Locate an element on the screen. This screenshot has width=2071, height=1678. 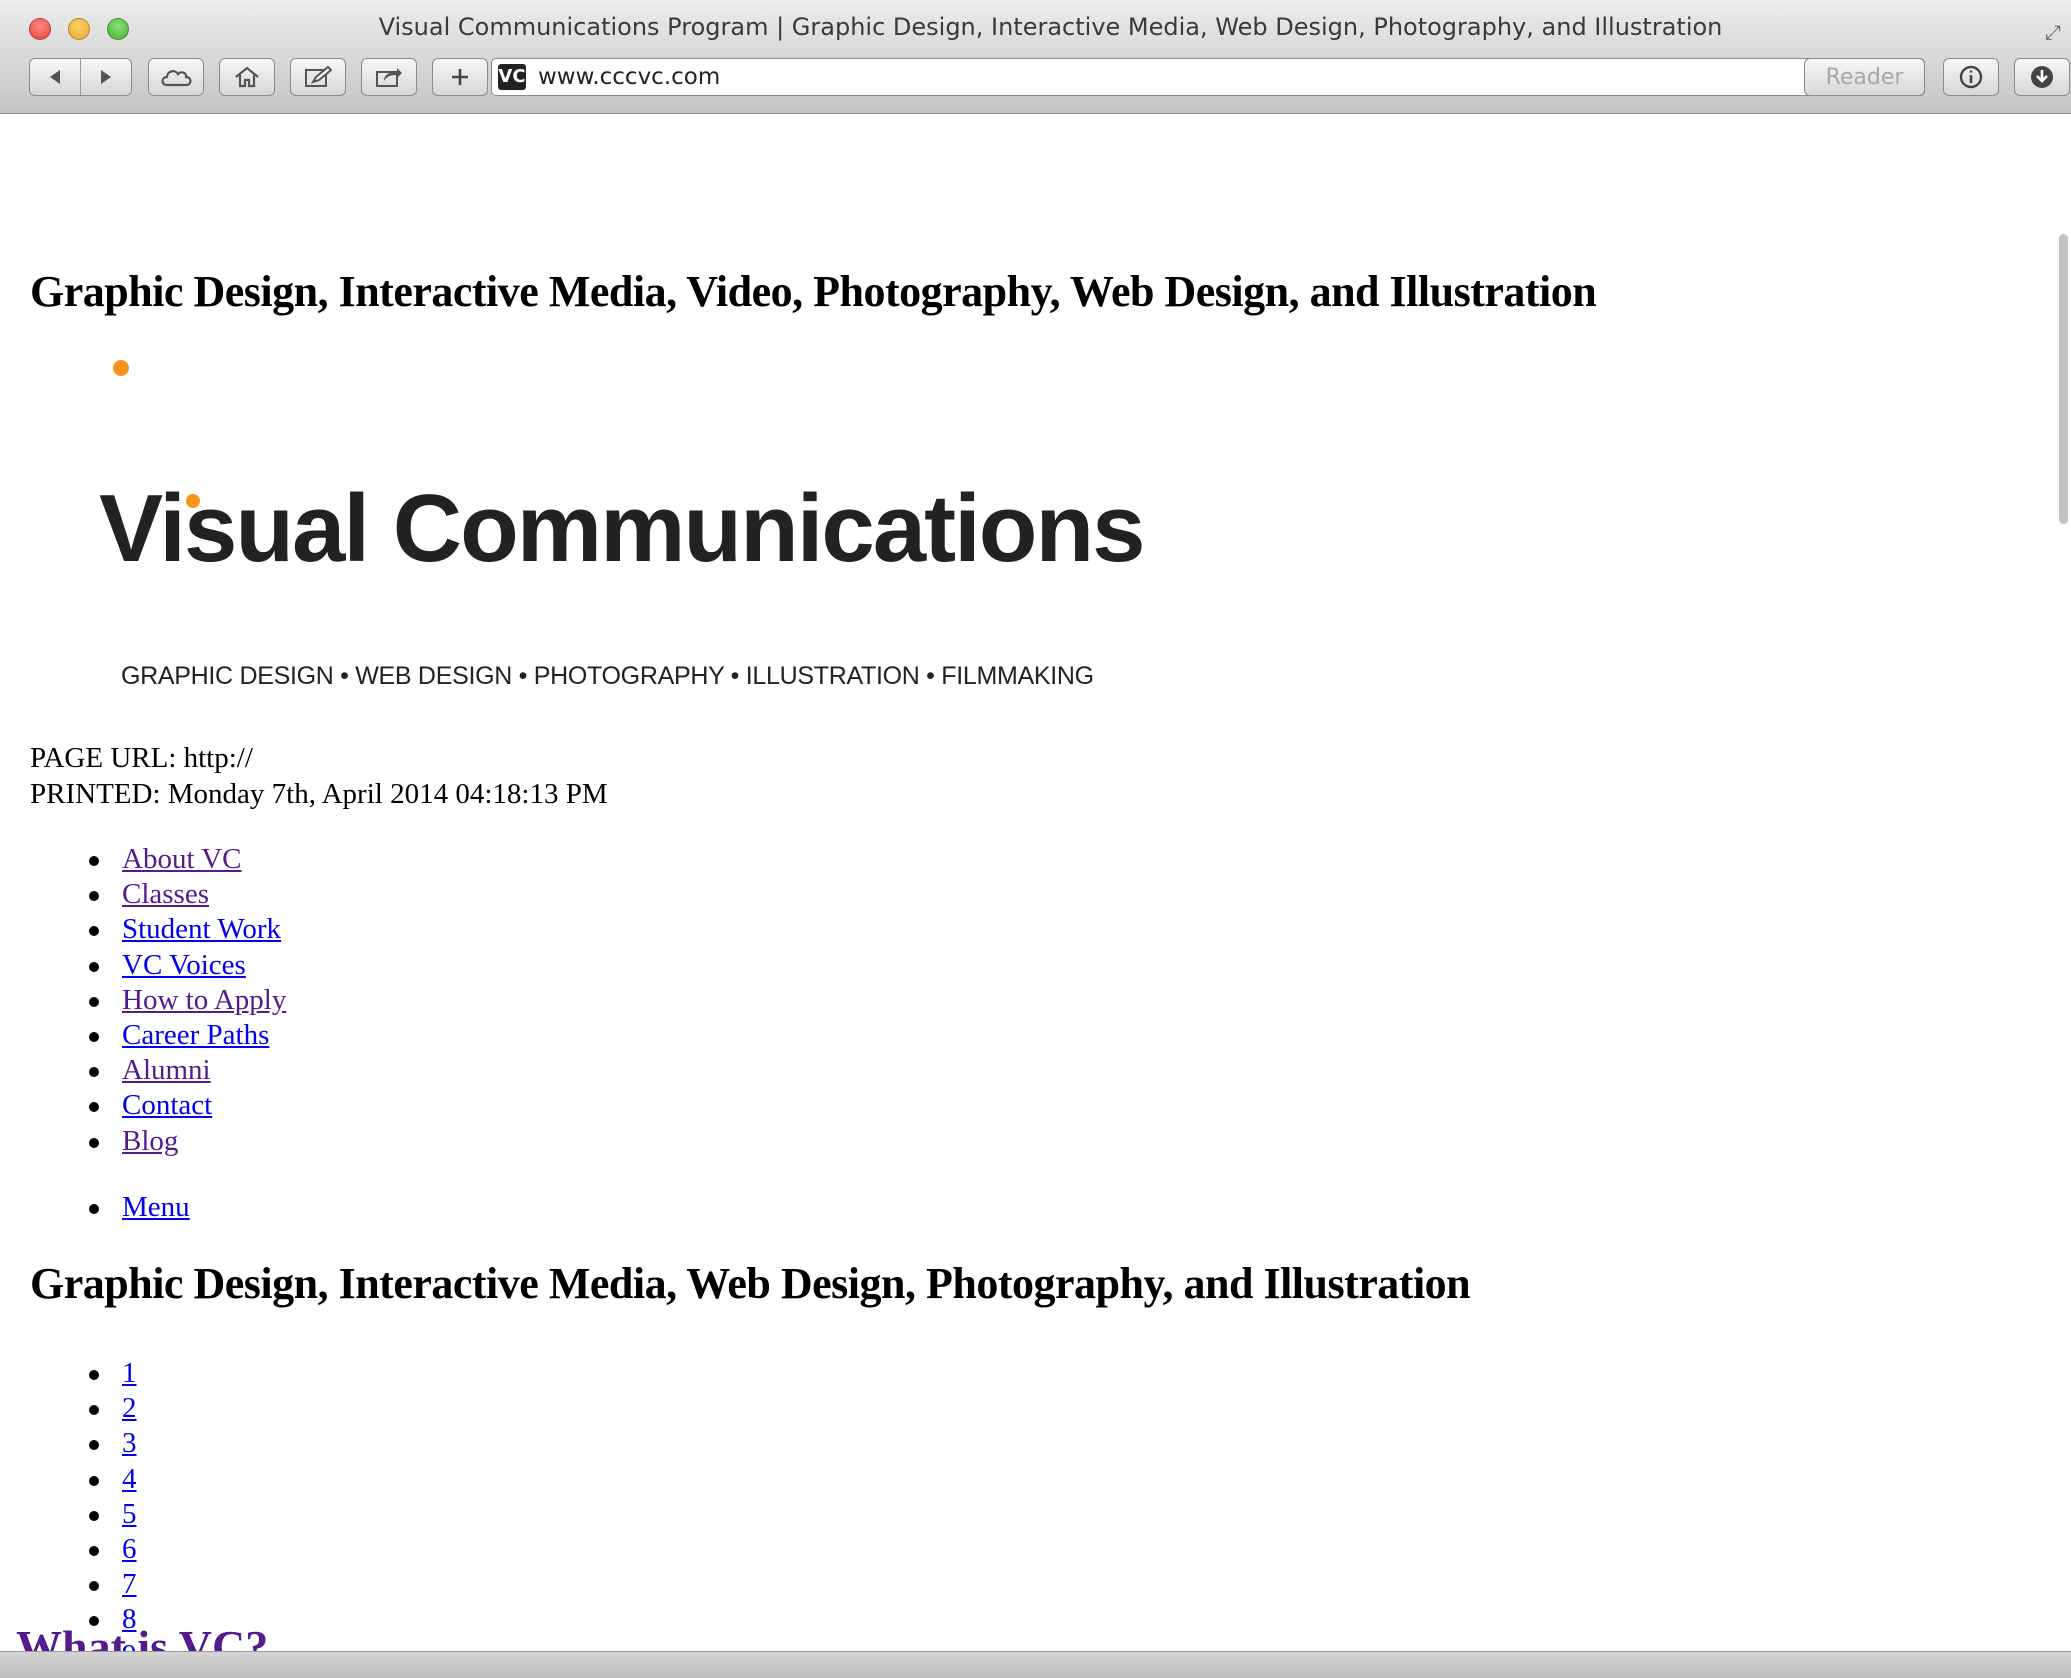
icloud-tabs-button is located at coordinates (176, 77).